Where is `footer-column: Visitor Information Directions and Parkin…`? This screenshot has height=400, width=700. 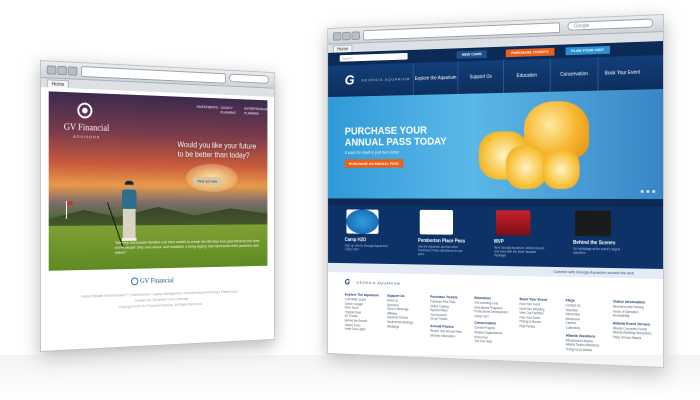
footer-column: Visitor Information Directions and Parkin… is located at coordinates (634, 327).